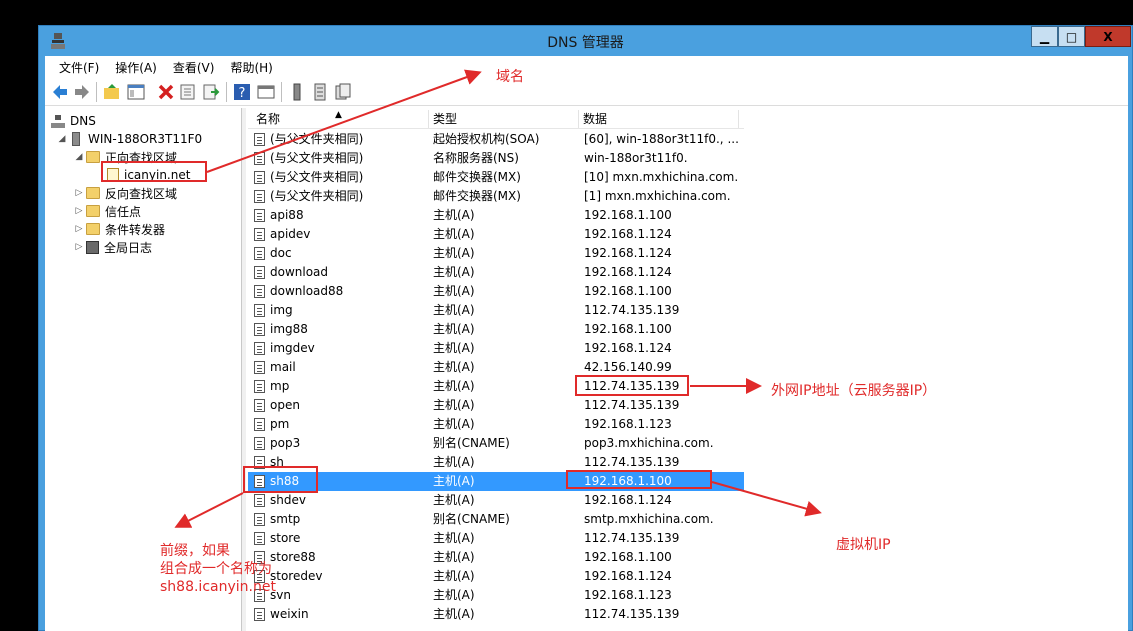  I want to click on table-row: api88 主机(A) 192.168.1.100, so click(496, 215).